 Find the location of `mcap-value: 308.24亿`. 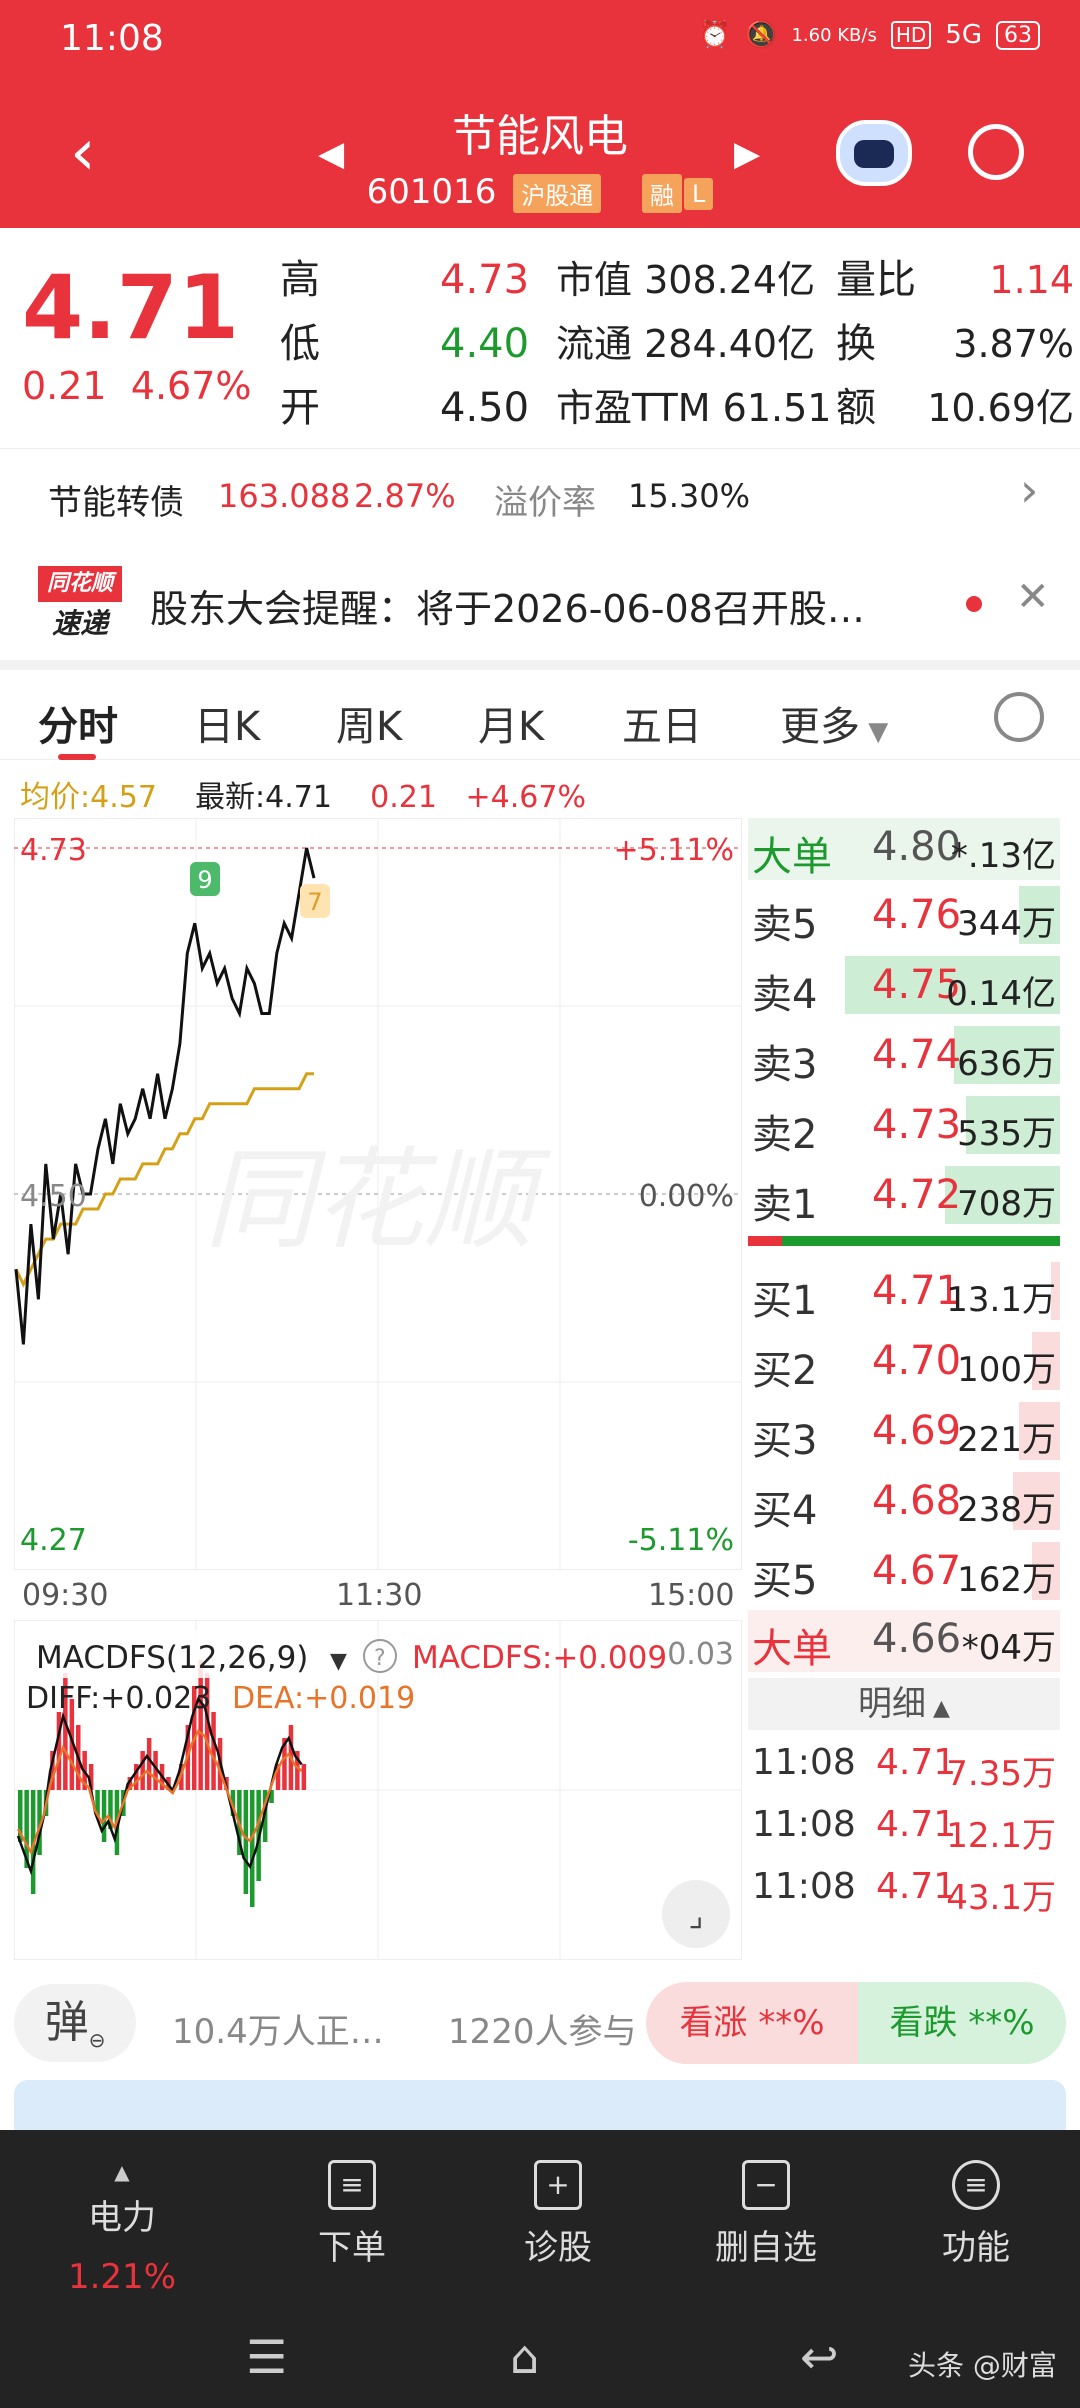

mcap-value: 308.24亿 is located at coordinates (730, 280).